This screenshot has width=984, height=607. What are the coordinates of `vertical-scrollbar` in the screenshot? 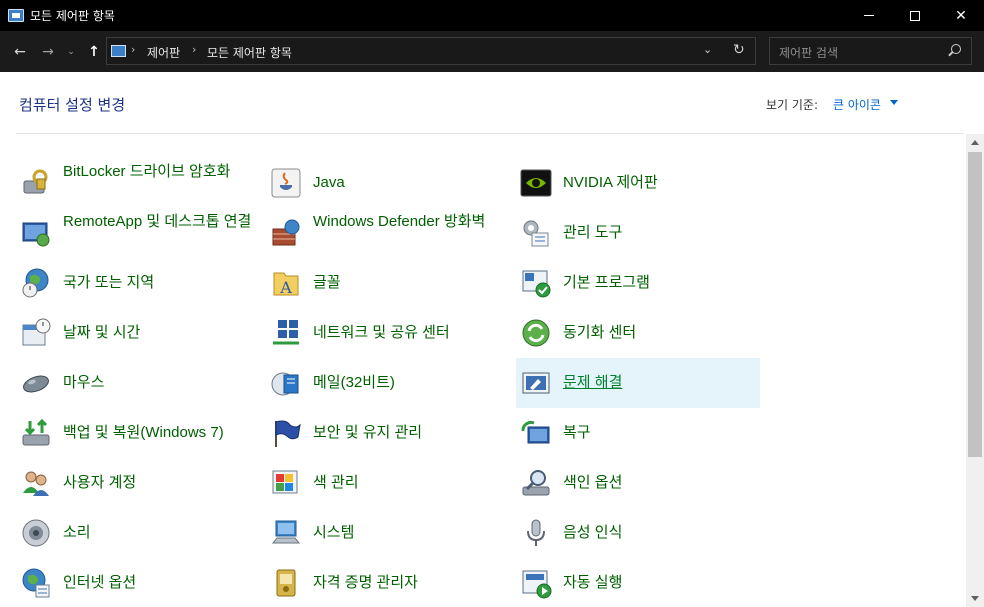 It's located at (975, 370).